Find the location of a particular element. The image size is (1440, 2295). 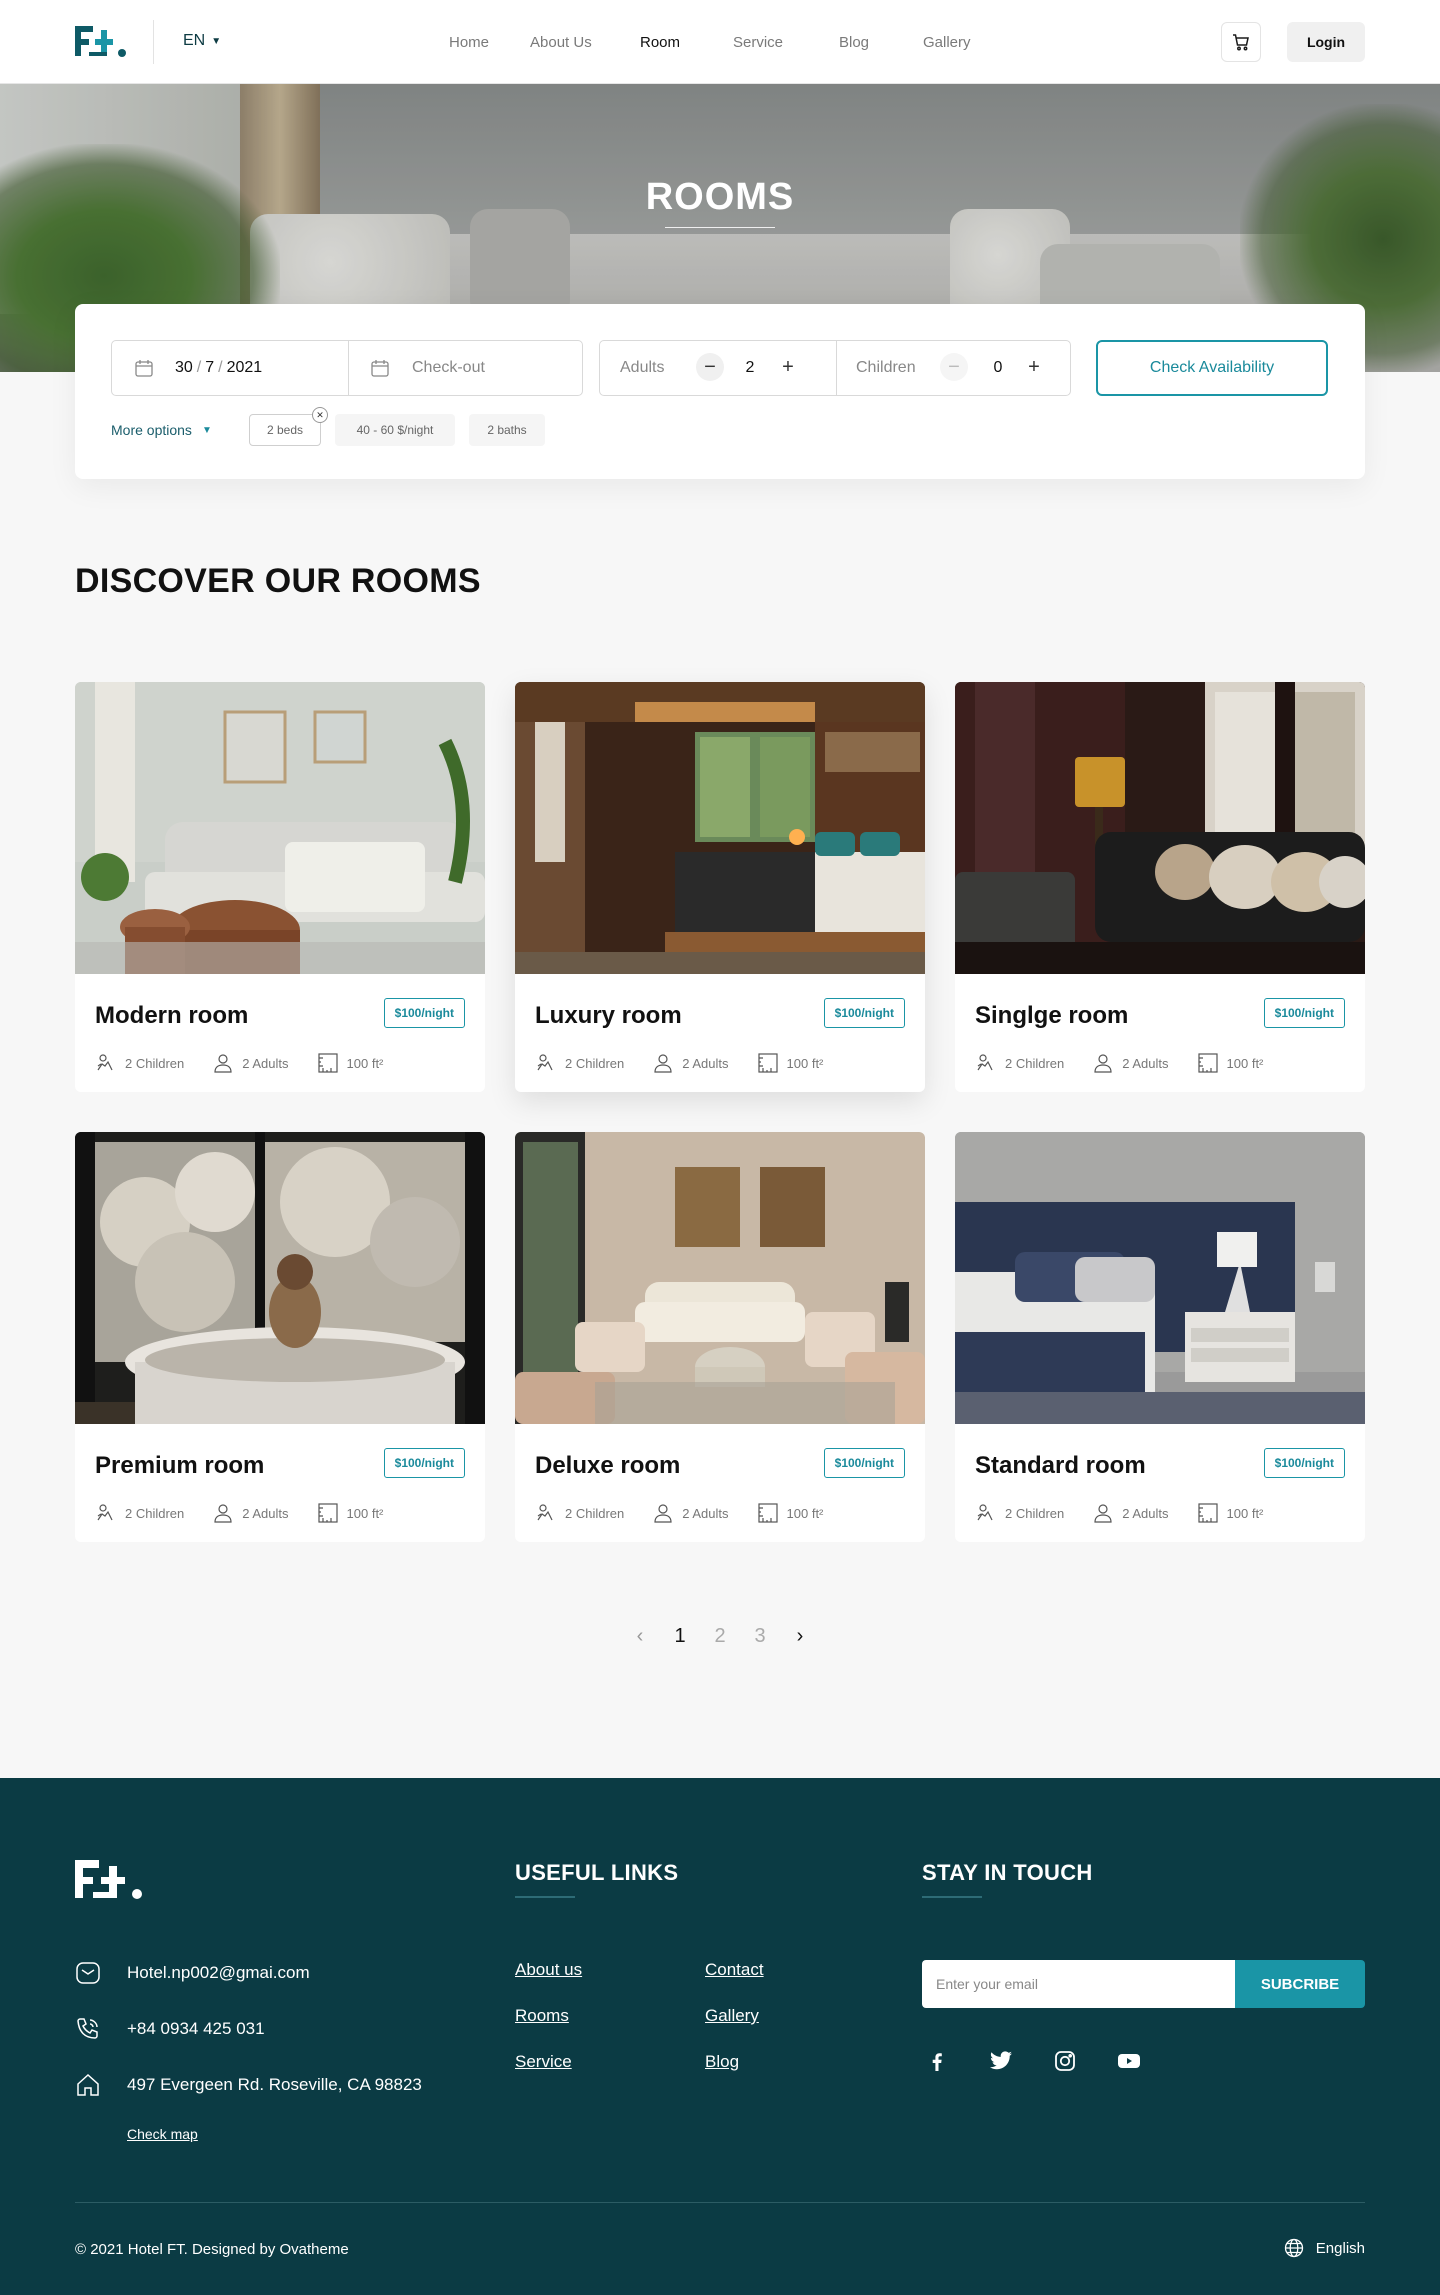

nav-about-us: About Us is located at coordinates (585, 42).